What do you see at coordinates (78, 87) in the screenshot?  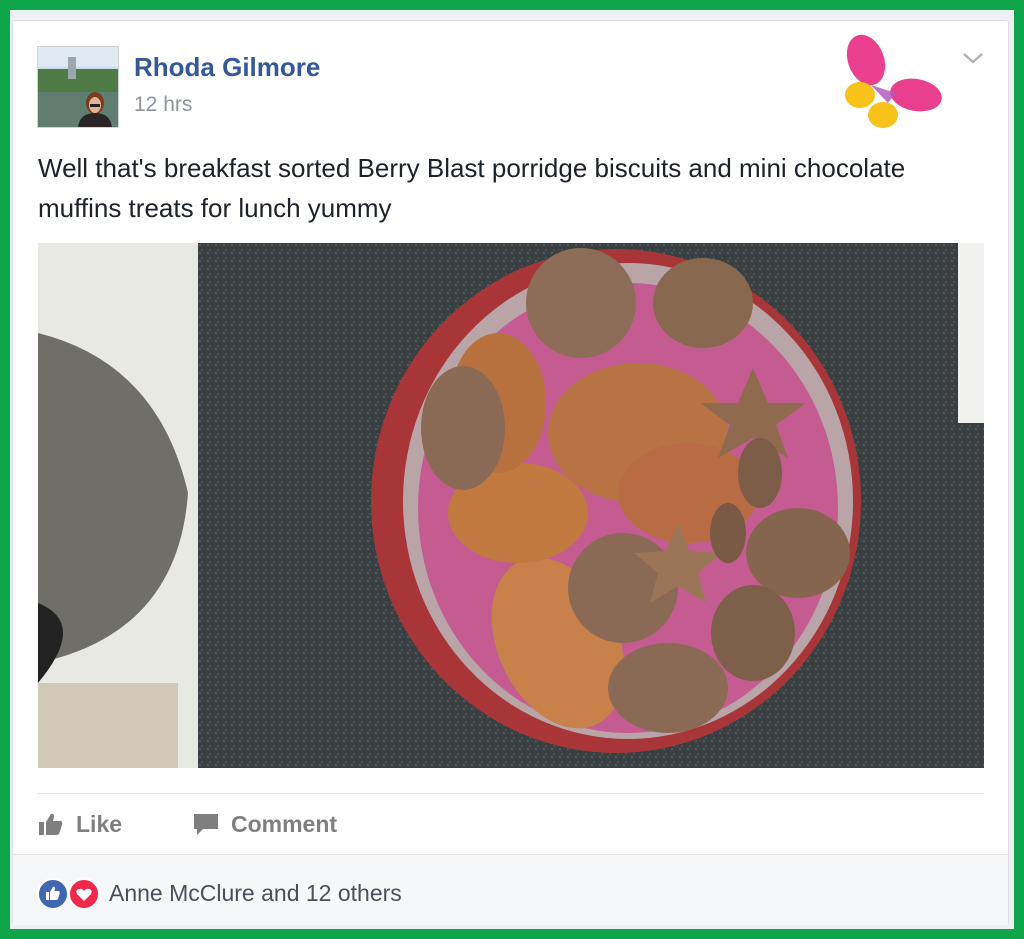 I see `profile-avatar` at bounding box center [78, 87].